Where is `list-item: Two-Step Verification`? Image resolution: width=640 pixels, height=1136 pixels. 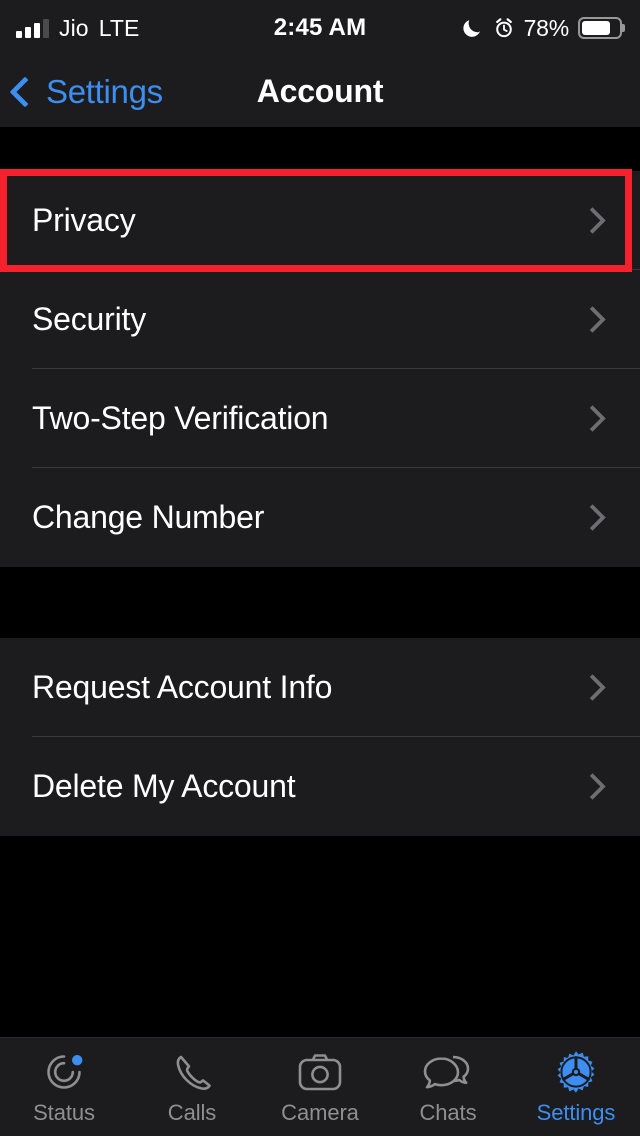
list-item: Two-Step Verification is located at coordinates (320, 418).